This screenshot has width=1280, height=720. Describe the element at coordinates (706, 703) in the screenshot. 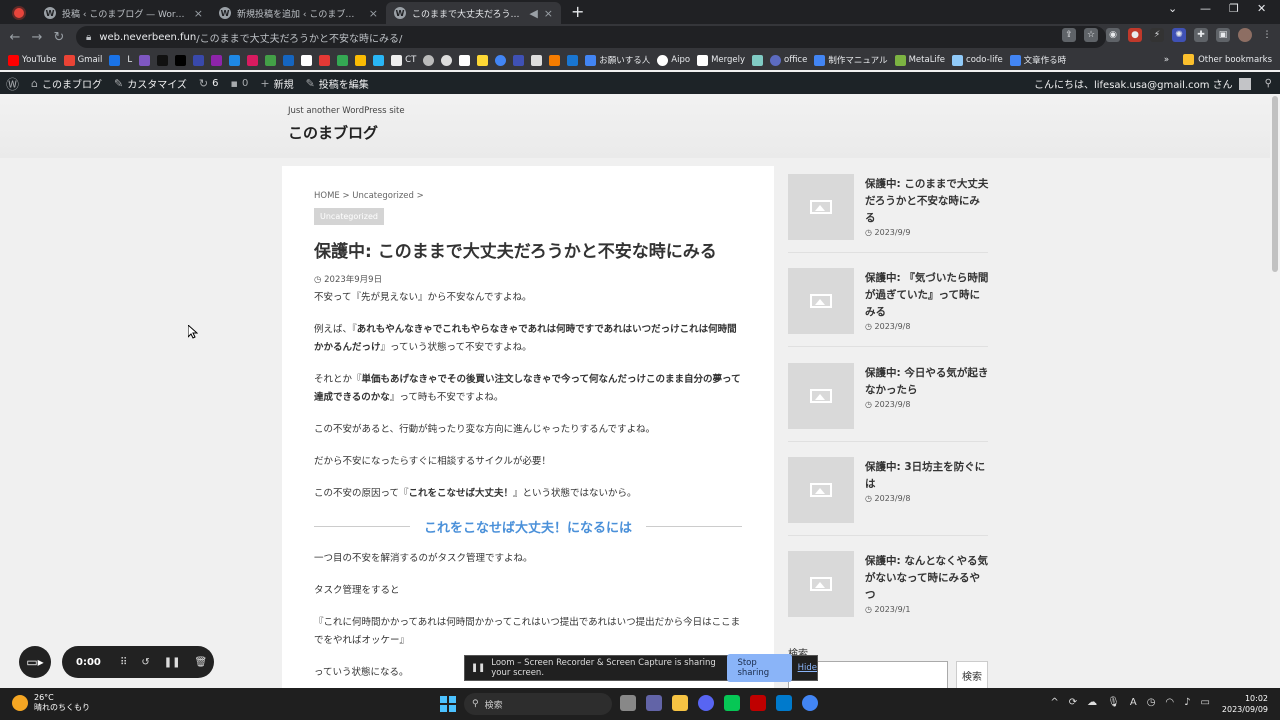

I see `discord-icon` at that location.